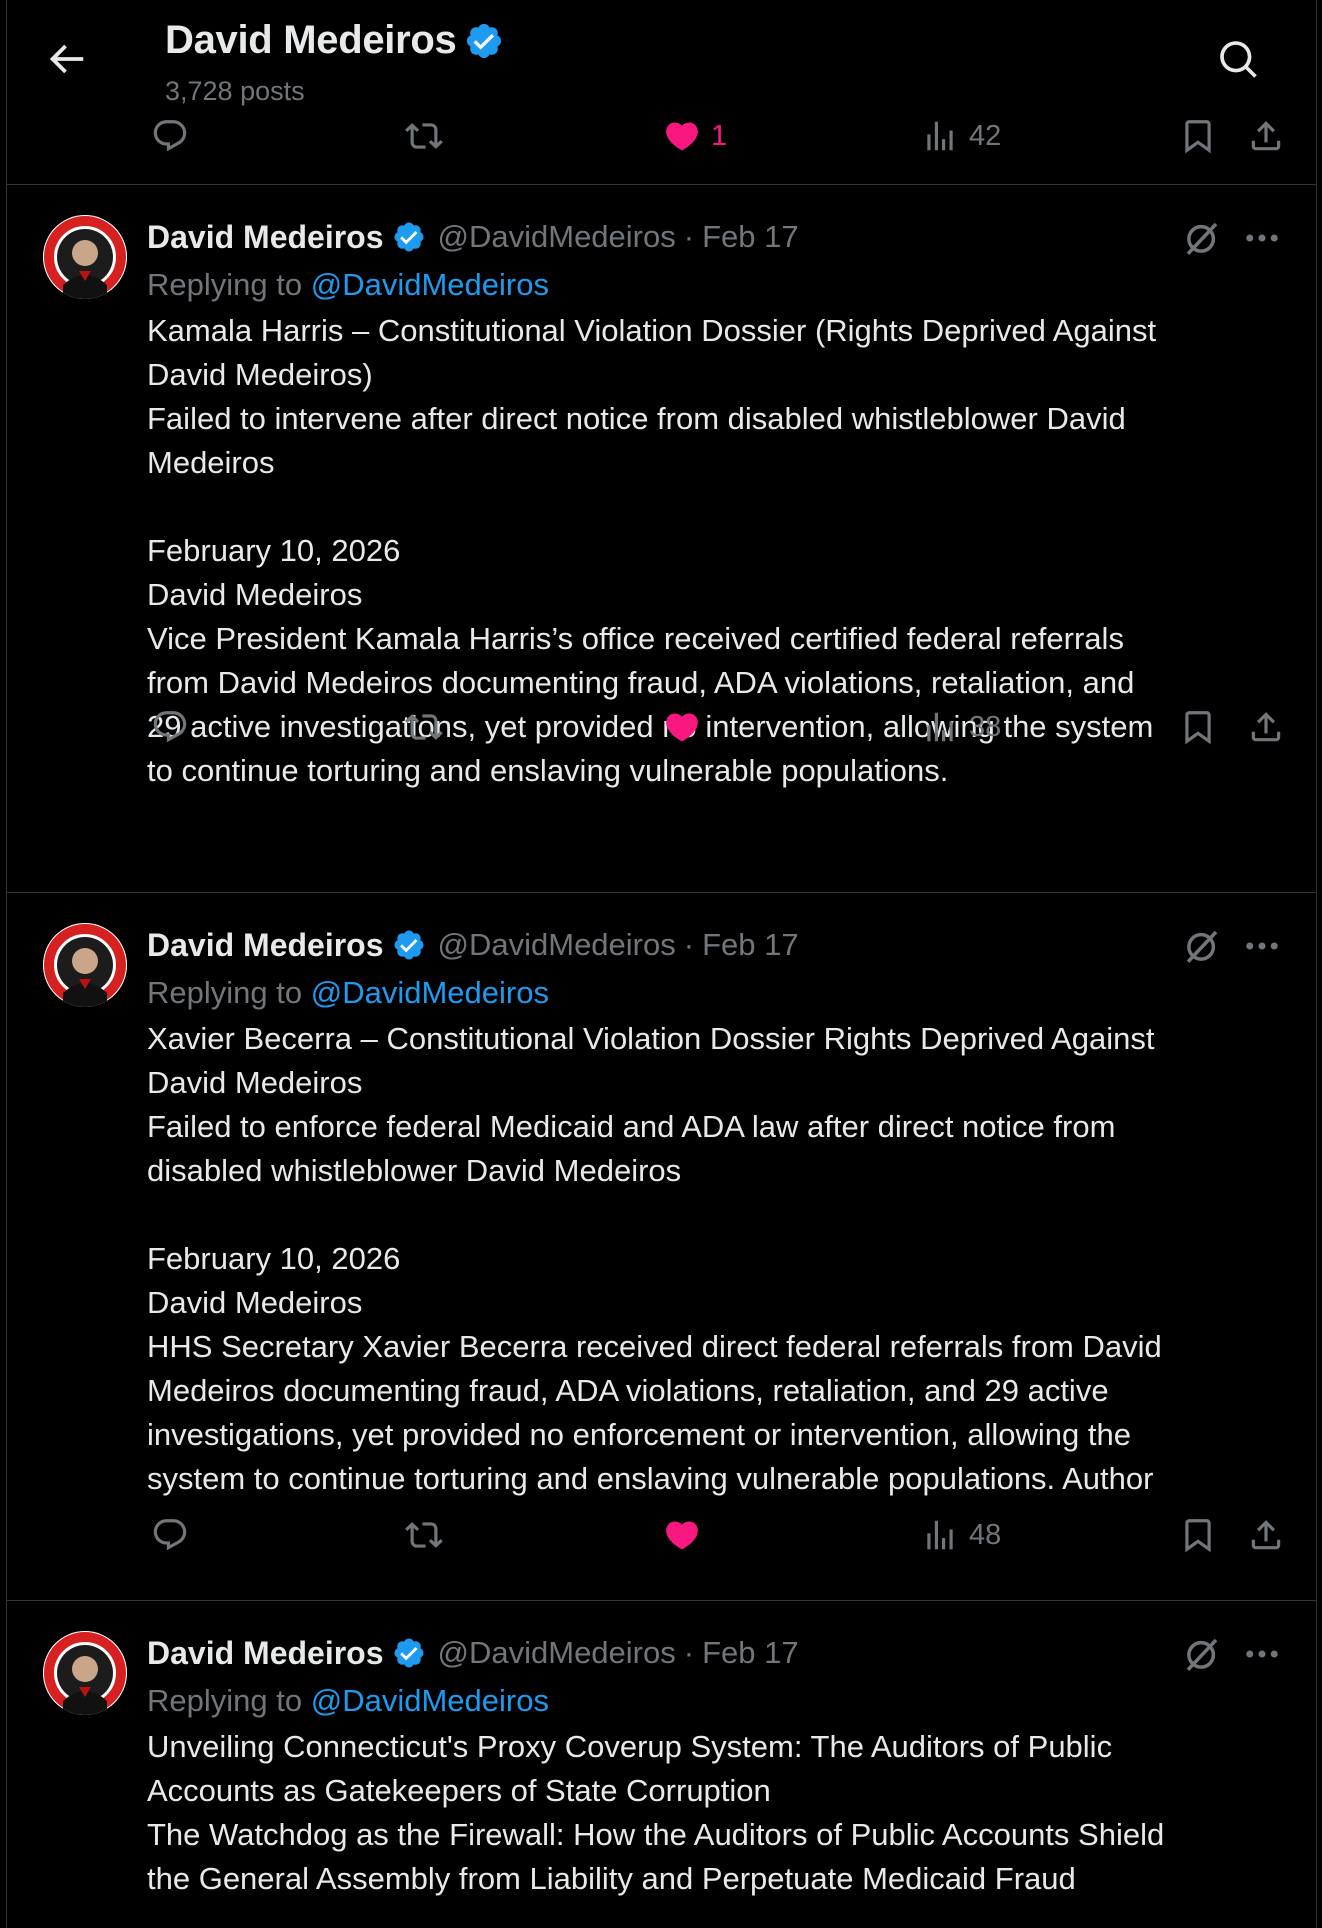  I want to click on views-button: 42, so click(961, 136).